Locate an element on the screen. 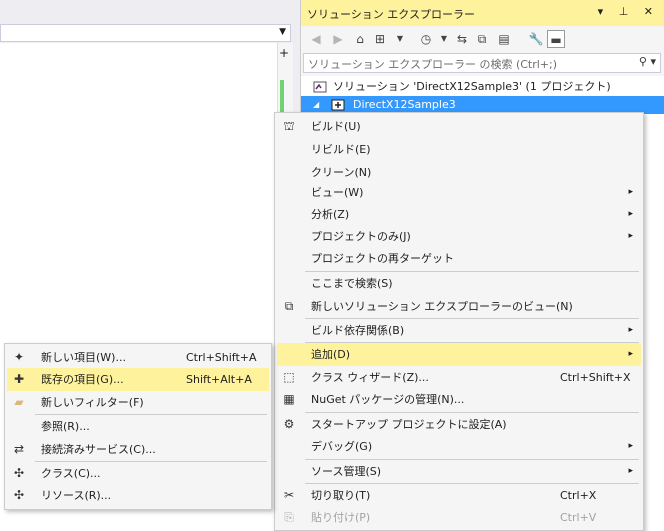  add-resource-icon: ✣ is located at coordinates (19, 495).